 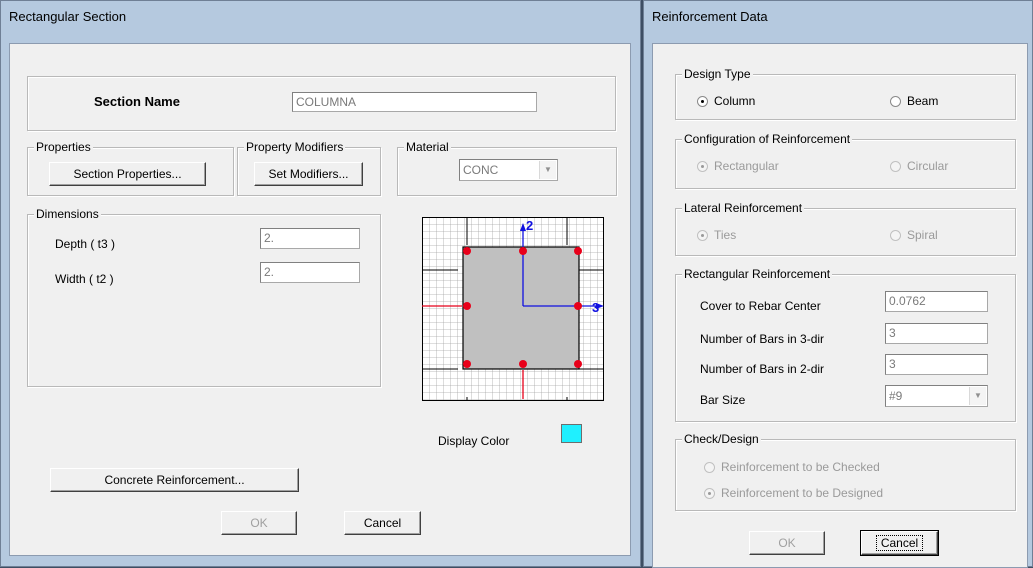 What do you see at coordinates (923, 101) in the screenshot?
I see `beam-radio-label: Beam` at bounding box center [923, 101].